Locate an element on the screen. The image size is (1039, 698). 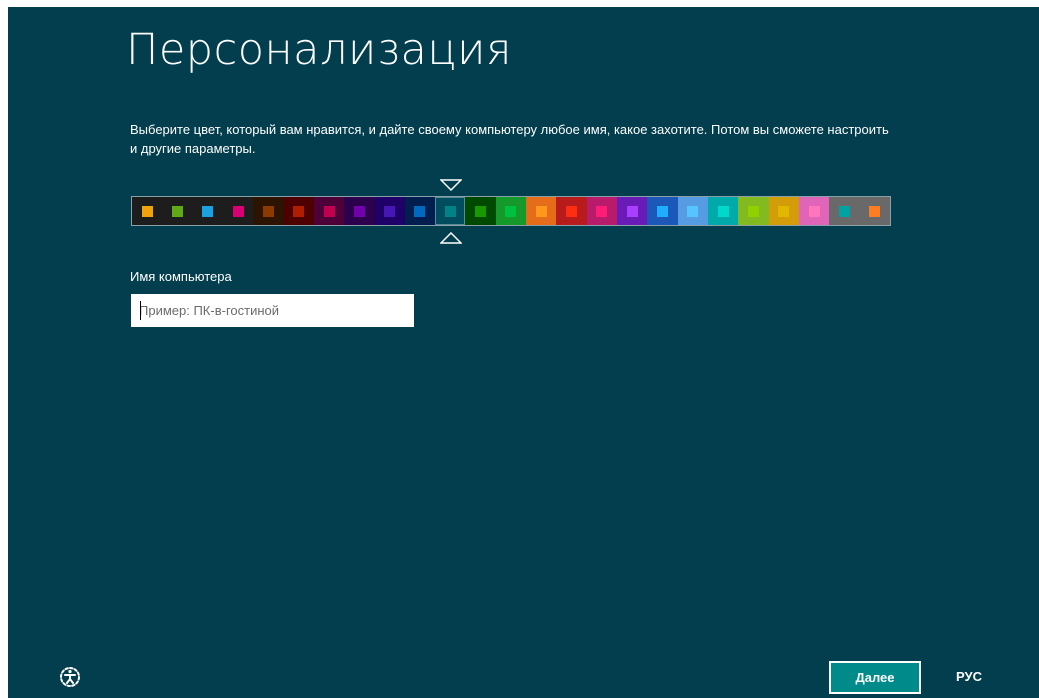
color-picker is located at coordinates (511, 211).